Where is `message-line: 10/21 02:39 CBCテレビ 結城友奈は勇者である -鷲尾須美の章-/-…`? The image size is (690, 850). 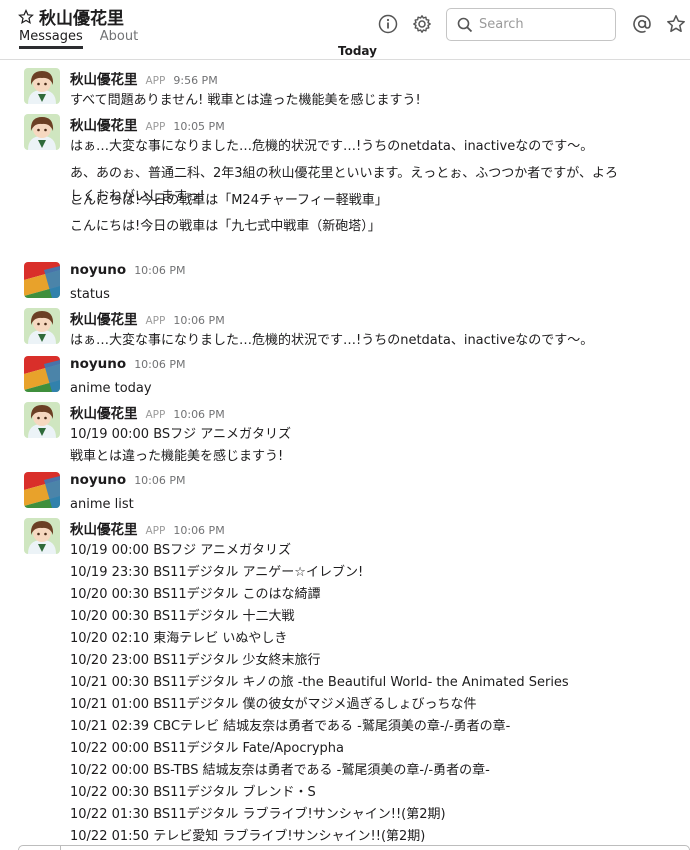
message-line: 10/21 02:39 CBCテレビ 結城友奈は勇者である -鷲尾須美の章-/-… is located at coordinates (290, 726).